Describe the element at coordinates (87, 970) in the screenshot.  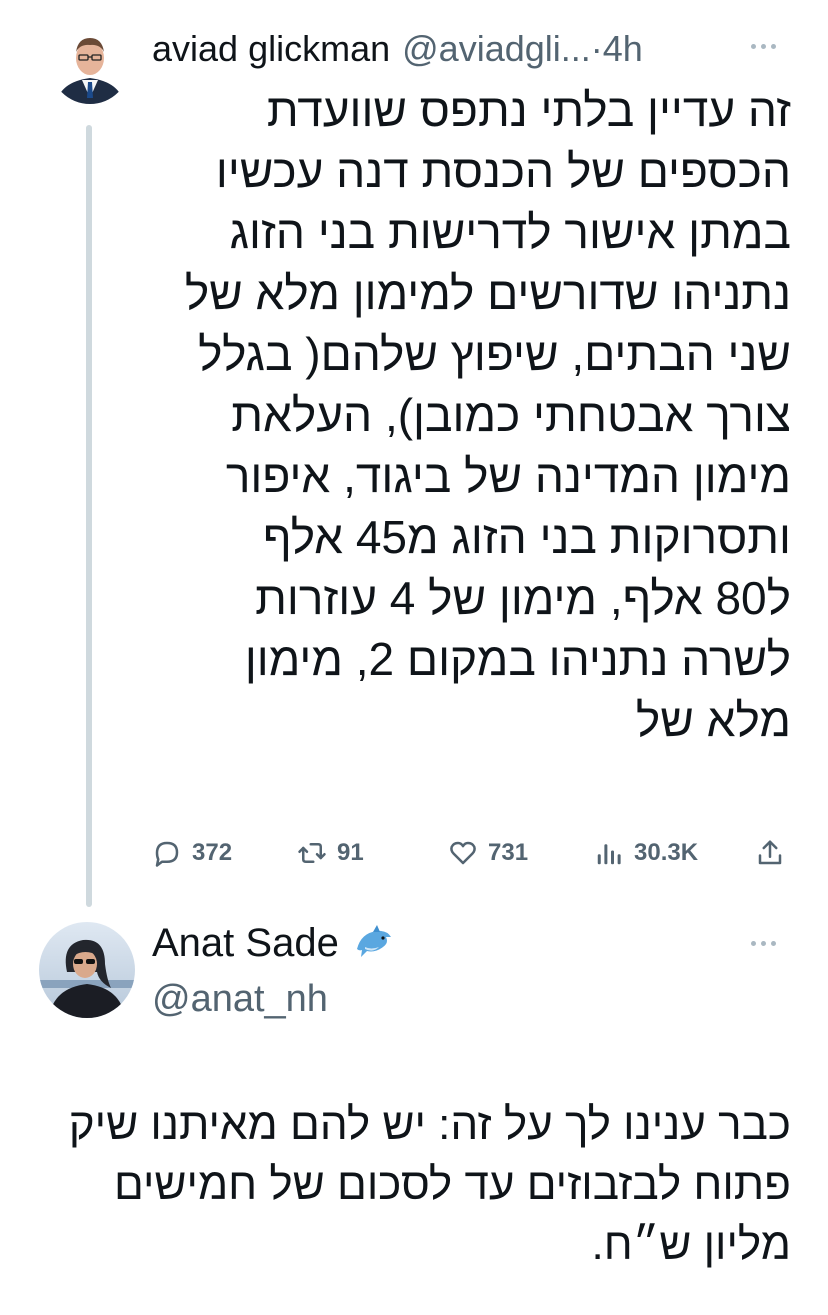
I see `avatar-anat` at that location.